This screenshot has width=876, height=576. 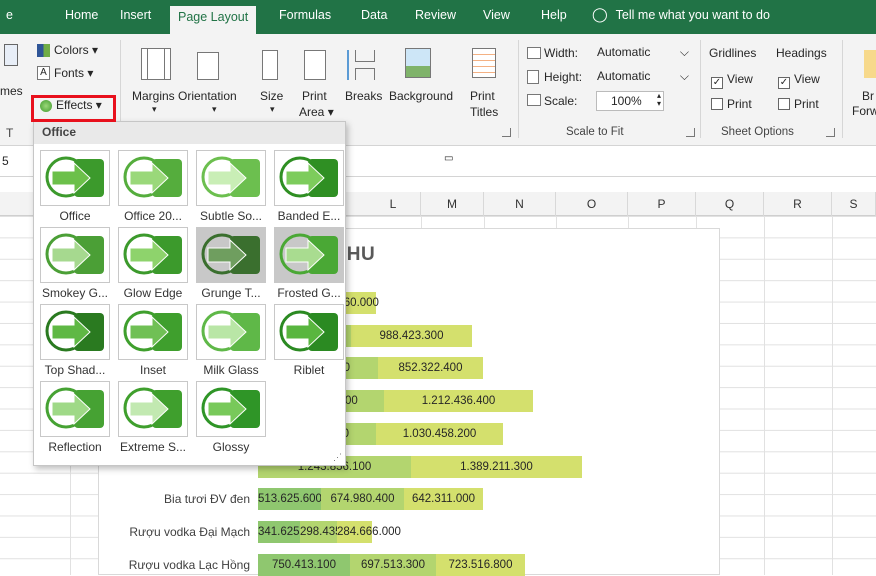 What do you see at coordinates (482, 96) in the screenshot?
I see `print-titles-button: Print` at bounding box center [482, 96].